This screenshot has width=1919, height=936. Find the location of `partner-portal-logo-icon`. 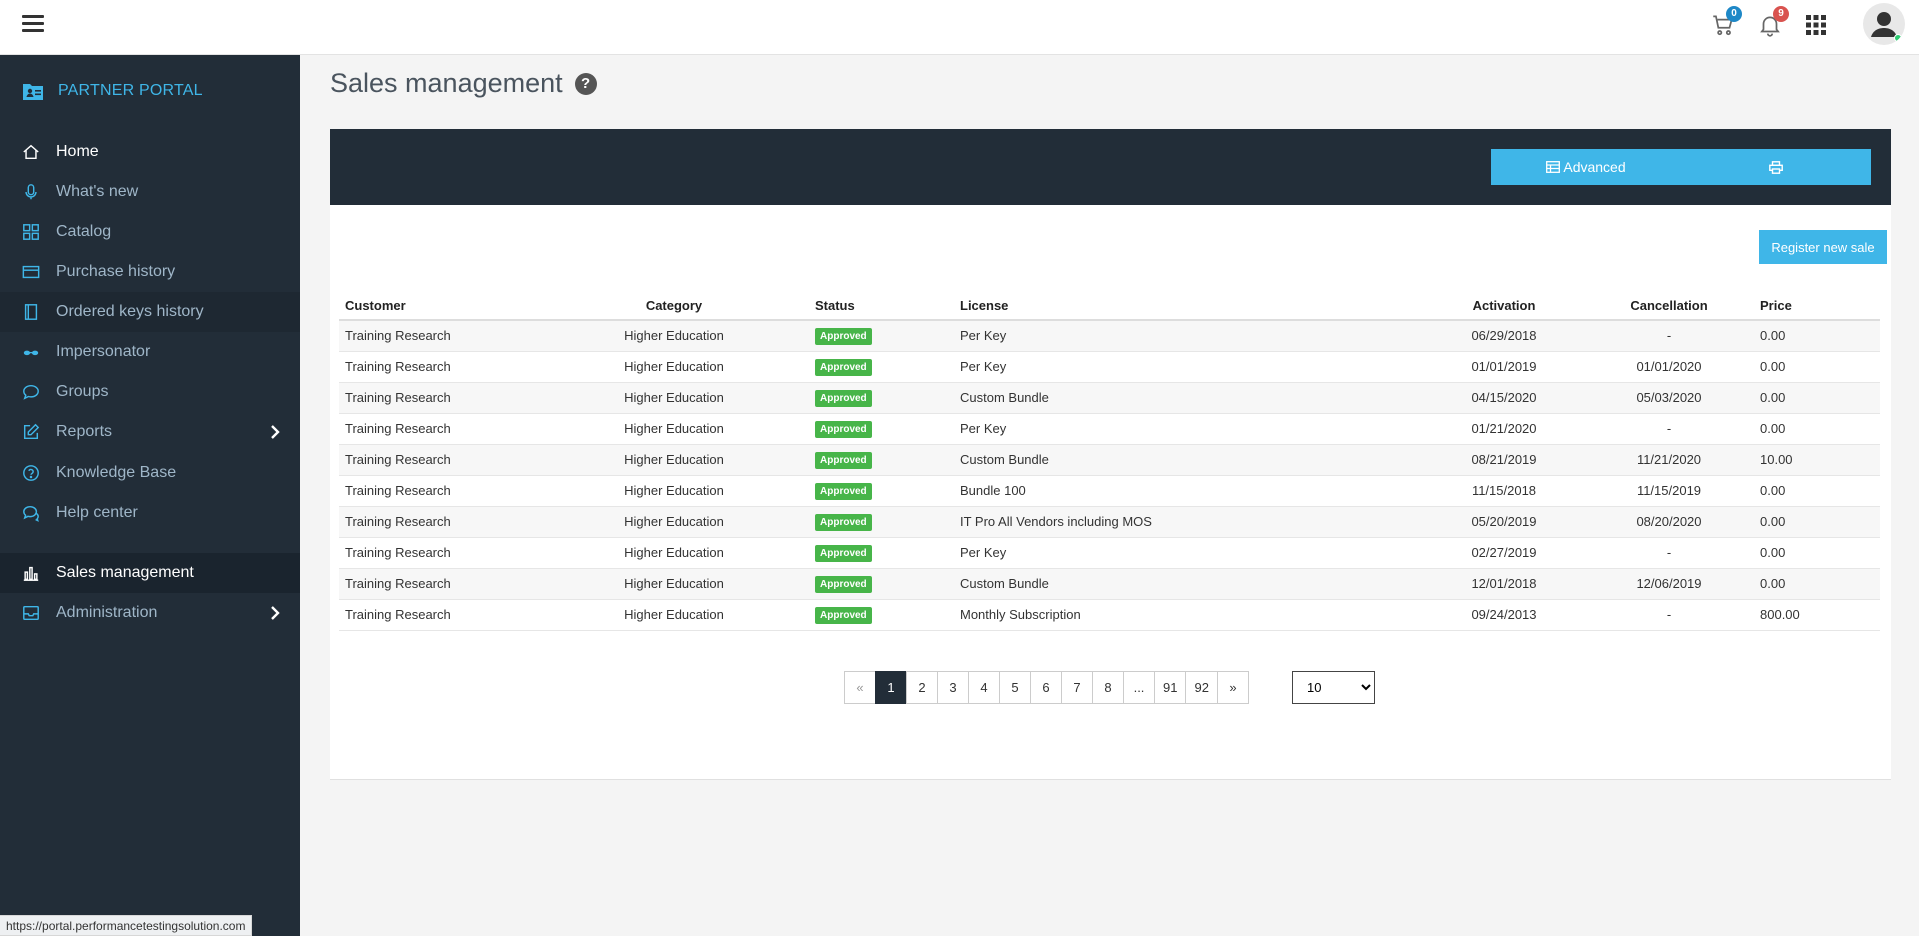

partner-portal-logo-icon is located at coordinates (33, 92).